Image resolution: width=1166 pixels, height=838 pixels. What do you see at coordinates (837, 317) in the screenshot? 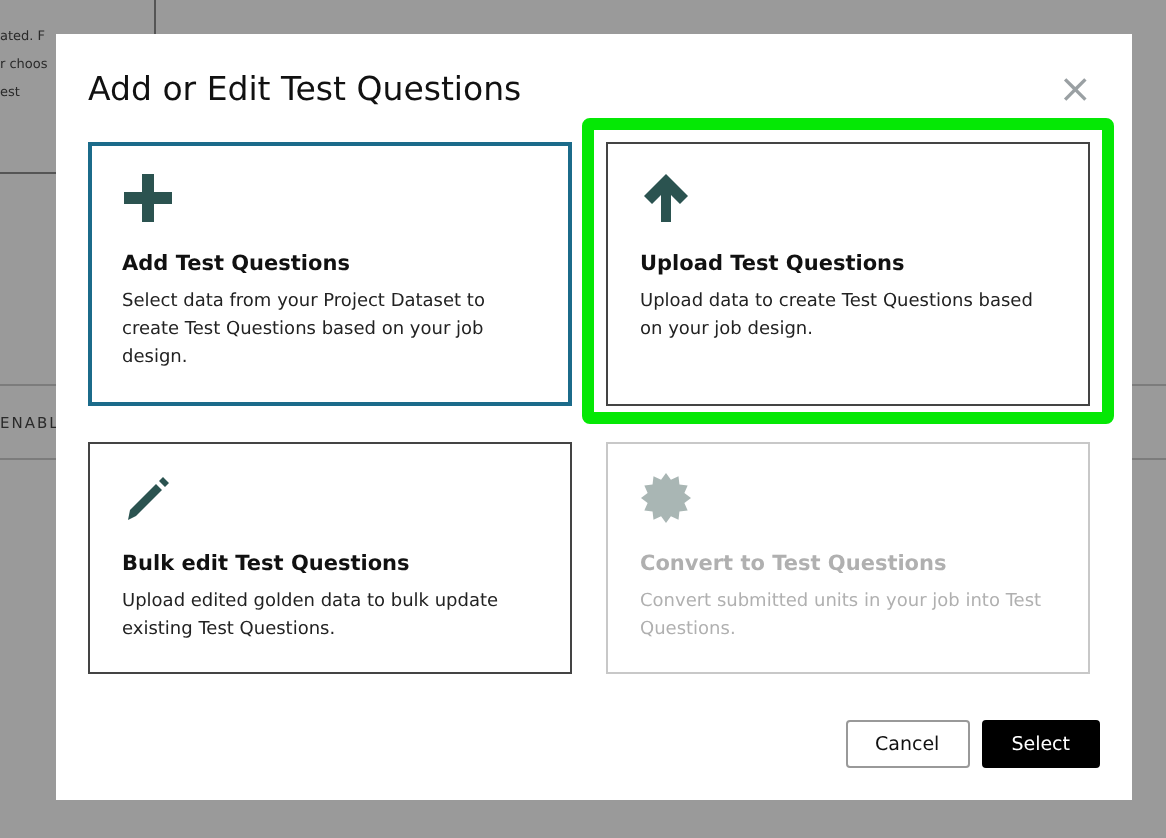
I see `option-description: Upload data to create Test Questions based on your job design.` at bounding box center [837, 317].